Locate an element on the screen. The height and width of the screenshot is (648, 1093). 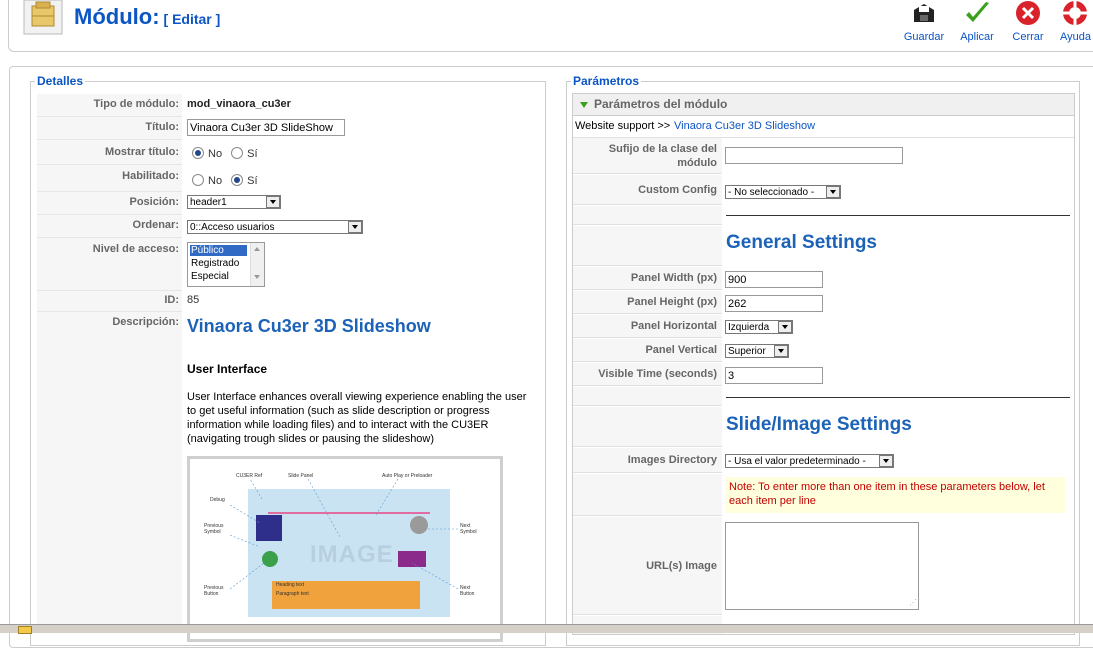
enabled-yes-text: Sí is located at coordinates (252, 181).